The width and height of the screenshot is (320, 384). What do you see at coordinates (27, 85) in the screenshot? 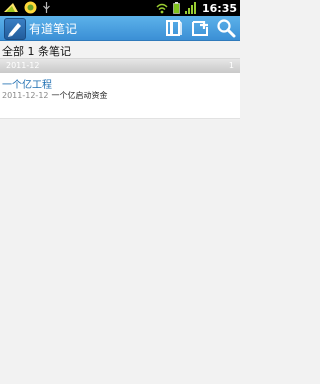
I see `note-title: 一个亿工程` at bounding box center [27, 85].